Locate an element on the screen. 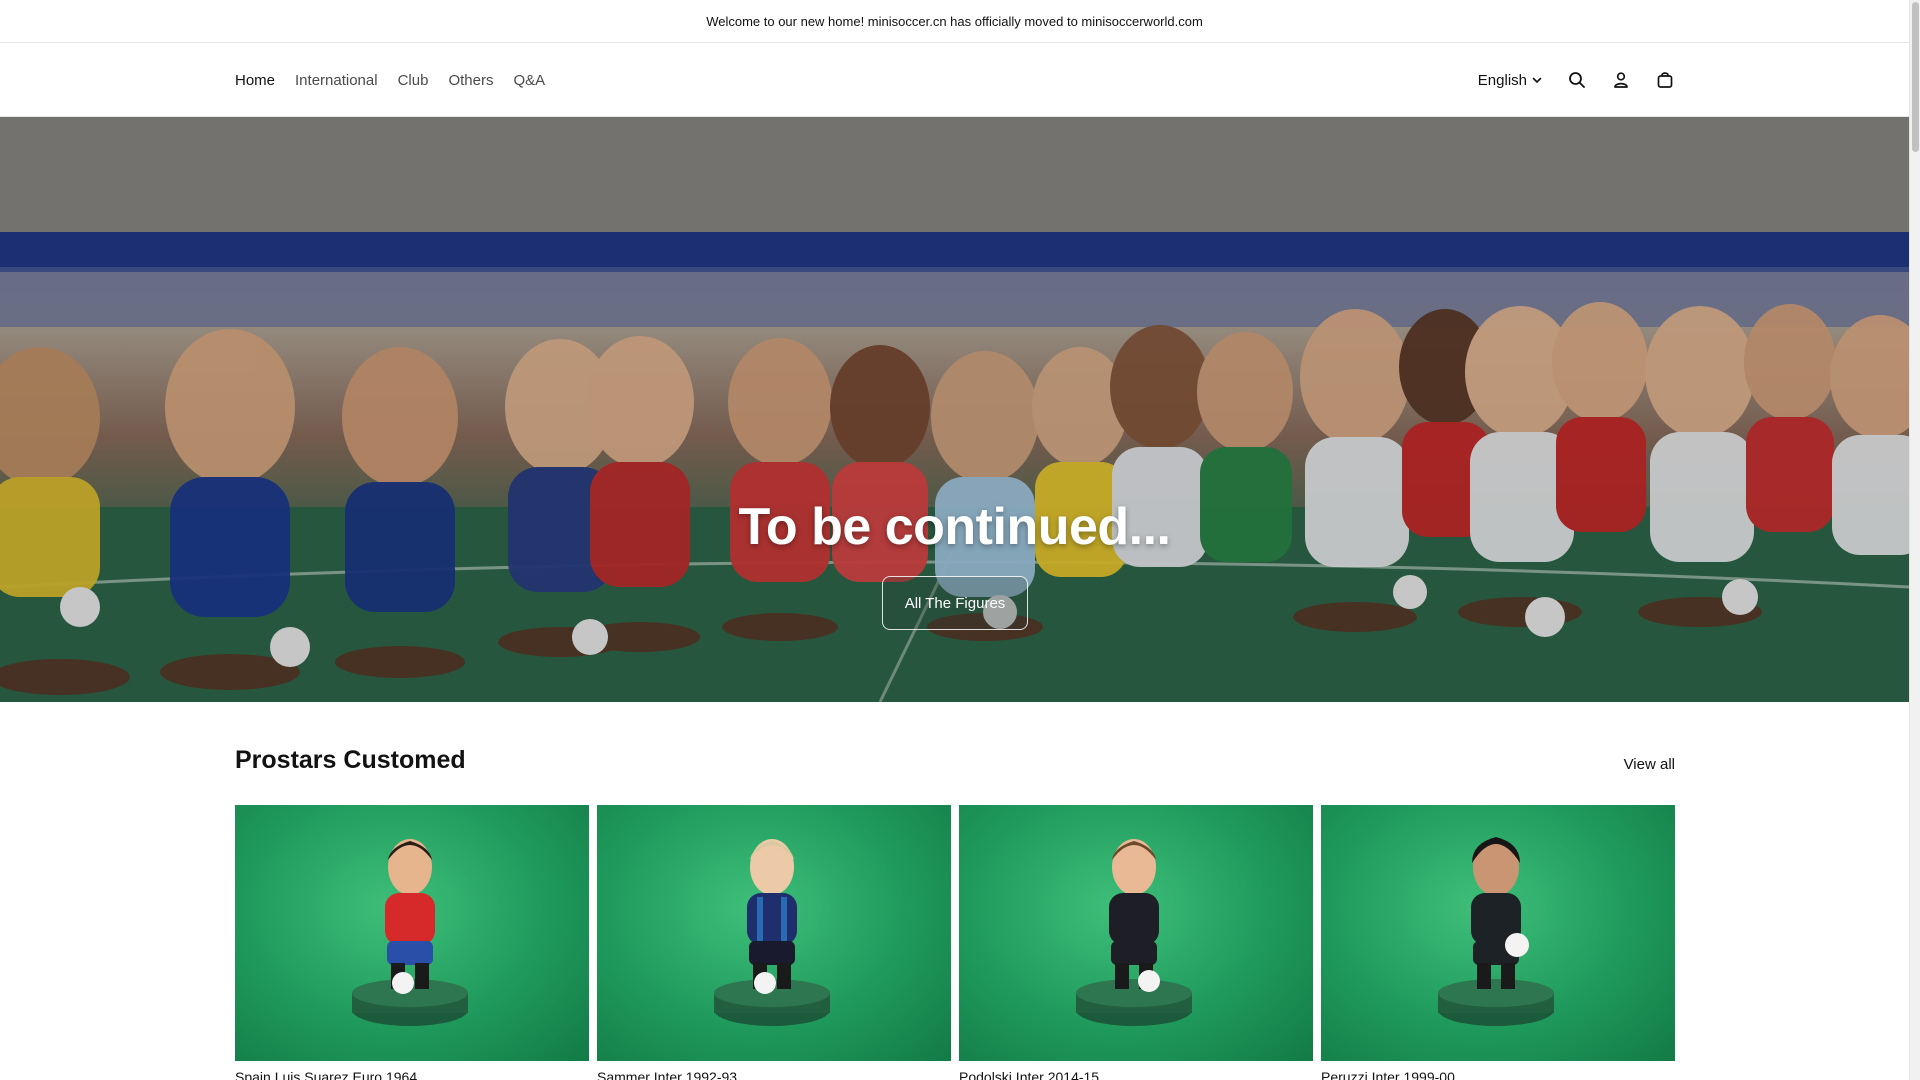 The height and width of the screenshot is (1080, 1920). account-button is located at coordinates (1621, 80).